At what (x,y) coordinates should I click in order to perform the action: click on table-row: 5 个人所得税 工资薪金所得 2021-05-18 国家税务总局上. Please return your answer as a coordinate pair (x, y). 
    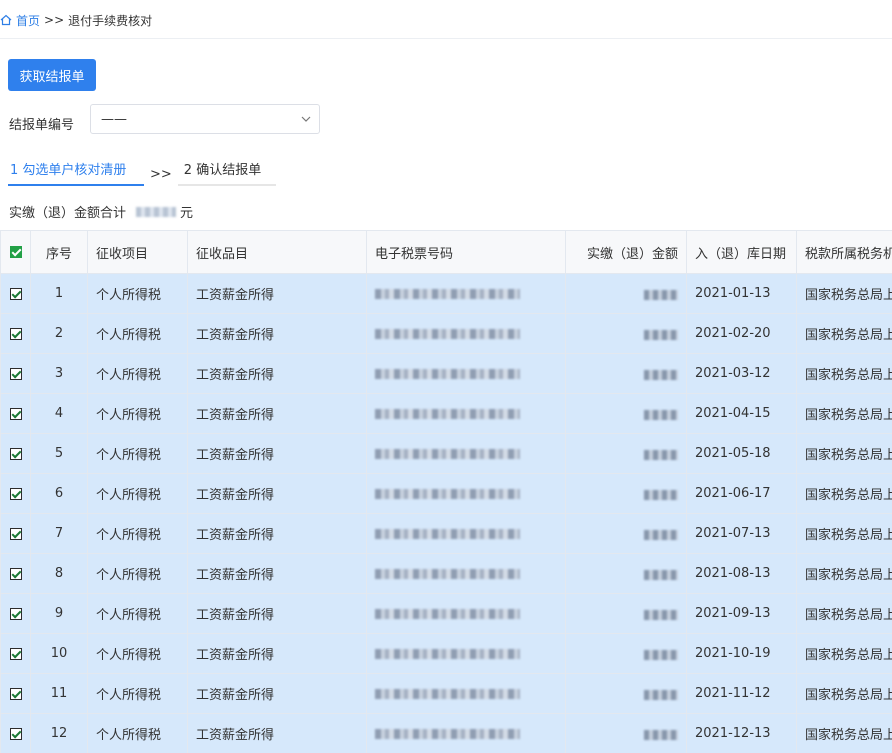
    Looking at the image, I should click on (446, 453).